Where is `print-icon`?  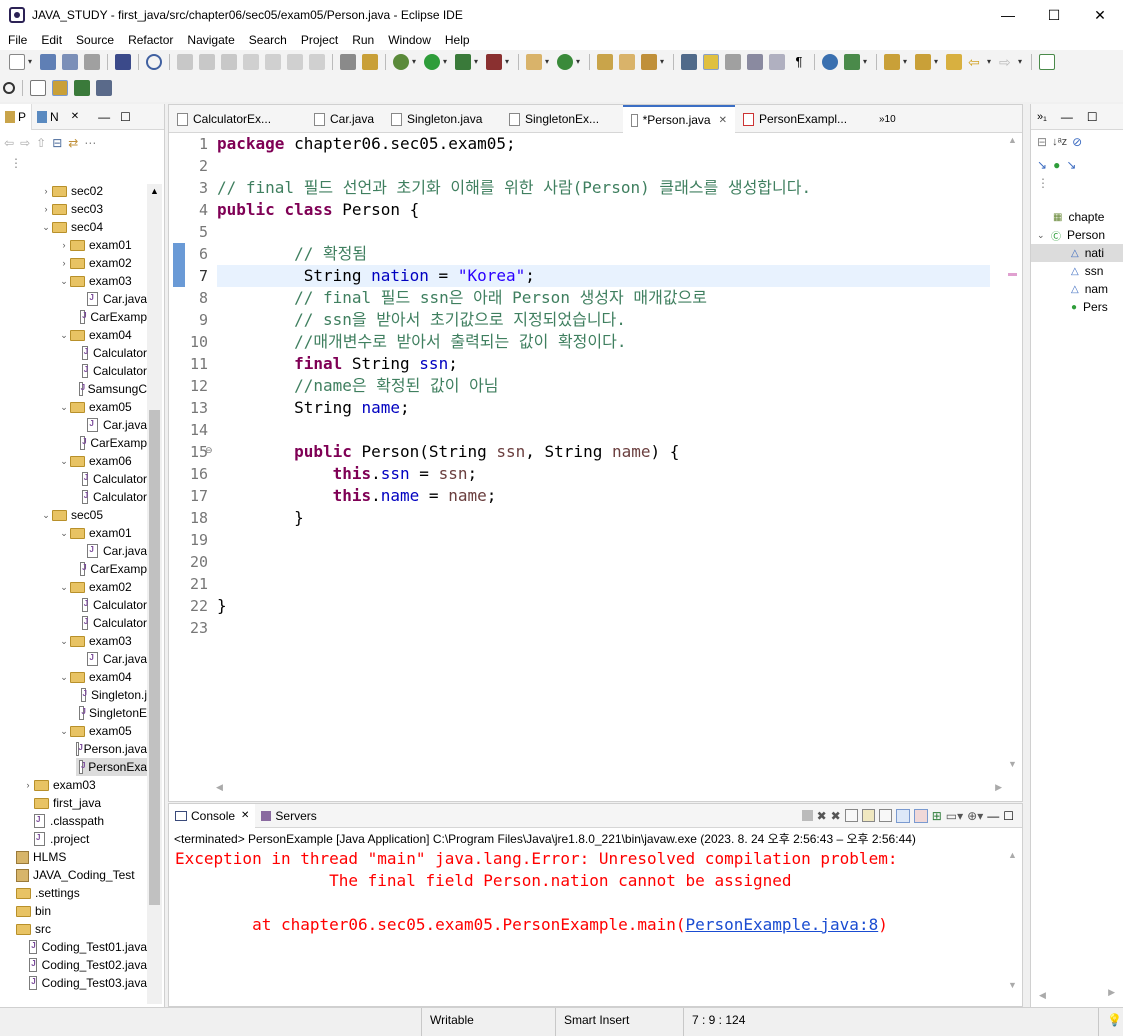
print-icon is located at coordinates (92, 62).